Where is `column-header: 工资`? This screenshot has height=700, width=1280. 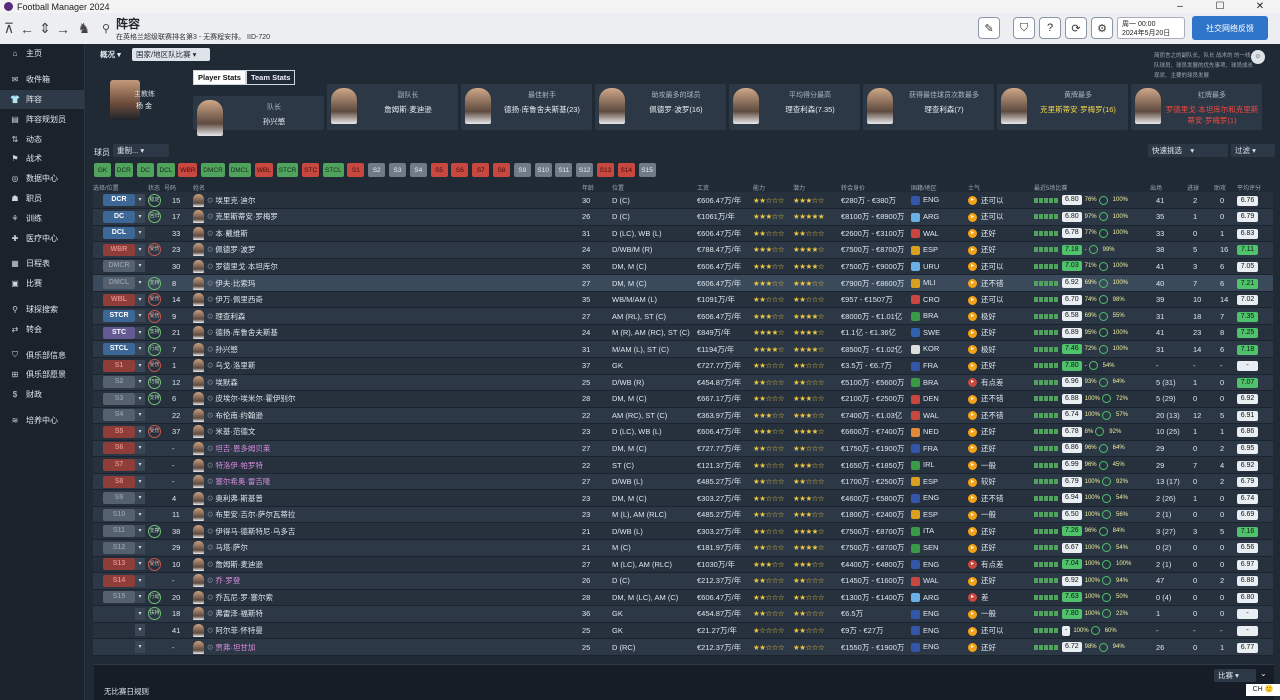
column-header: 工资 is located at coordinates (725, 187).